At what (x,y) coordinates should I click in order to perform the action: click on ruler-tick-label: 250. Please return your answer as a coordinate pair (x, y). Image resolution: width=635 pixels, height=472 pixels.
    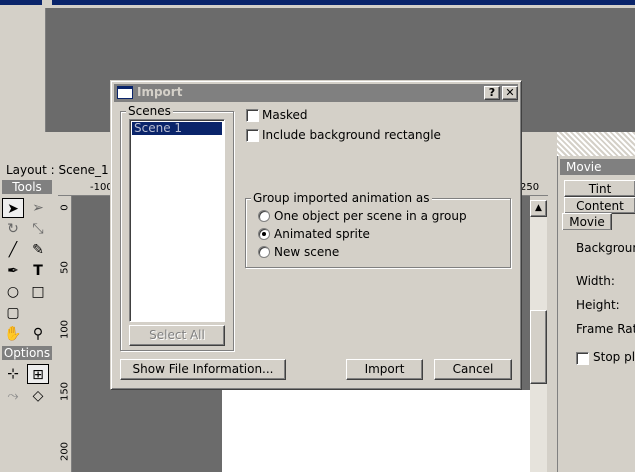
    Looking at the image, I should click on (530, 187).